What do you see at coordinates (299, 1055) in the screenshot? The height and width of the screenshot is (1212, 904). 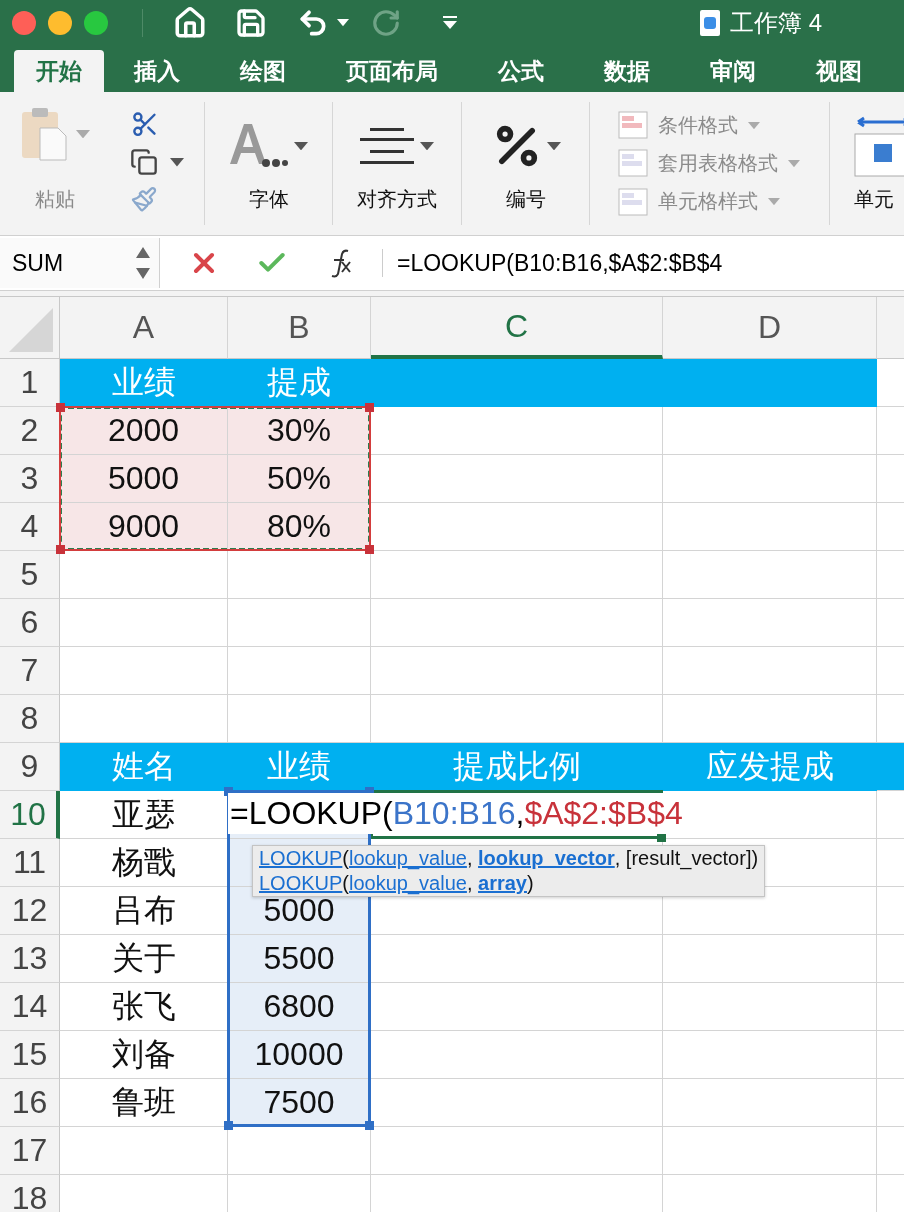 I see `table-cell: 10000` at bounding box center [299, 1055].